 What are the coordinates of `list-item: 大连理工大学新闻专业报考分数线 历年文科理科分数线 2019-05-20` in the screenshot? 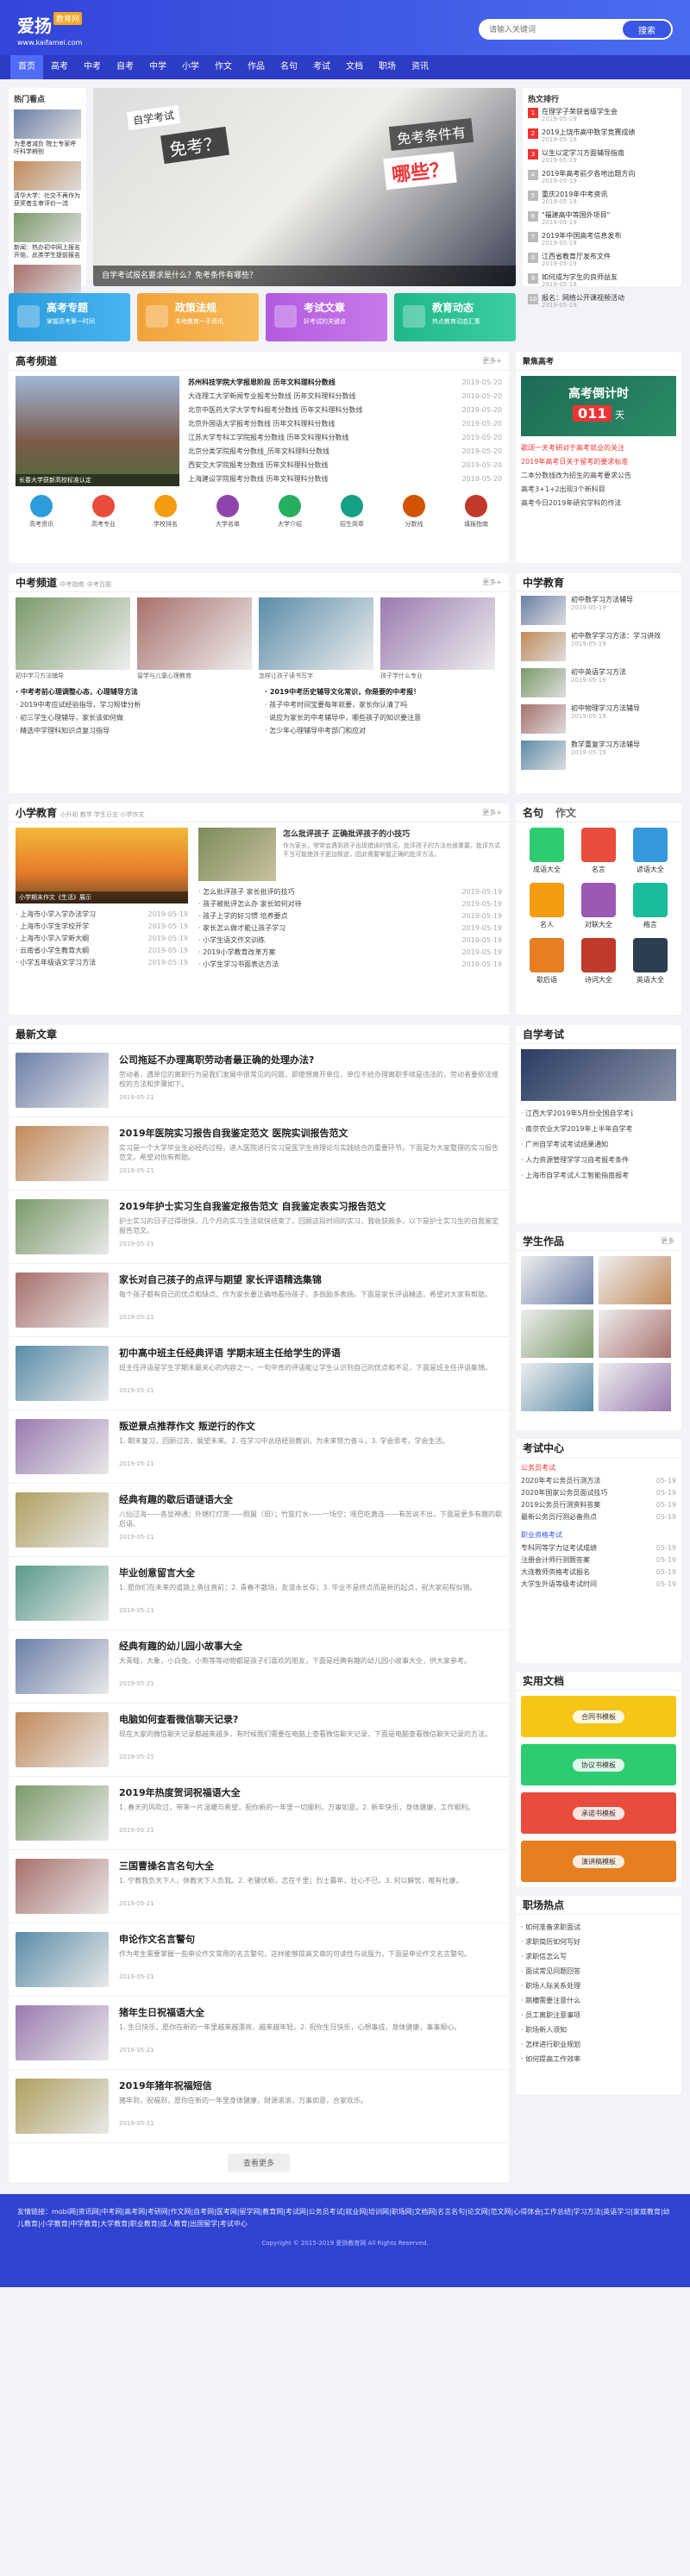 It's located at (345, 396).